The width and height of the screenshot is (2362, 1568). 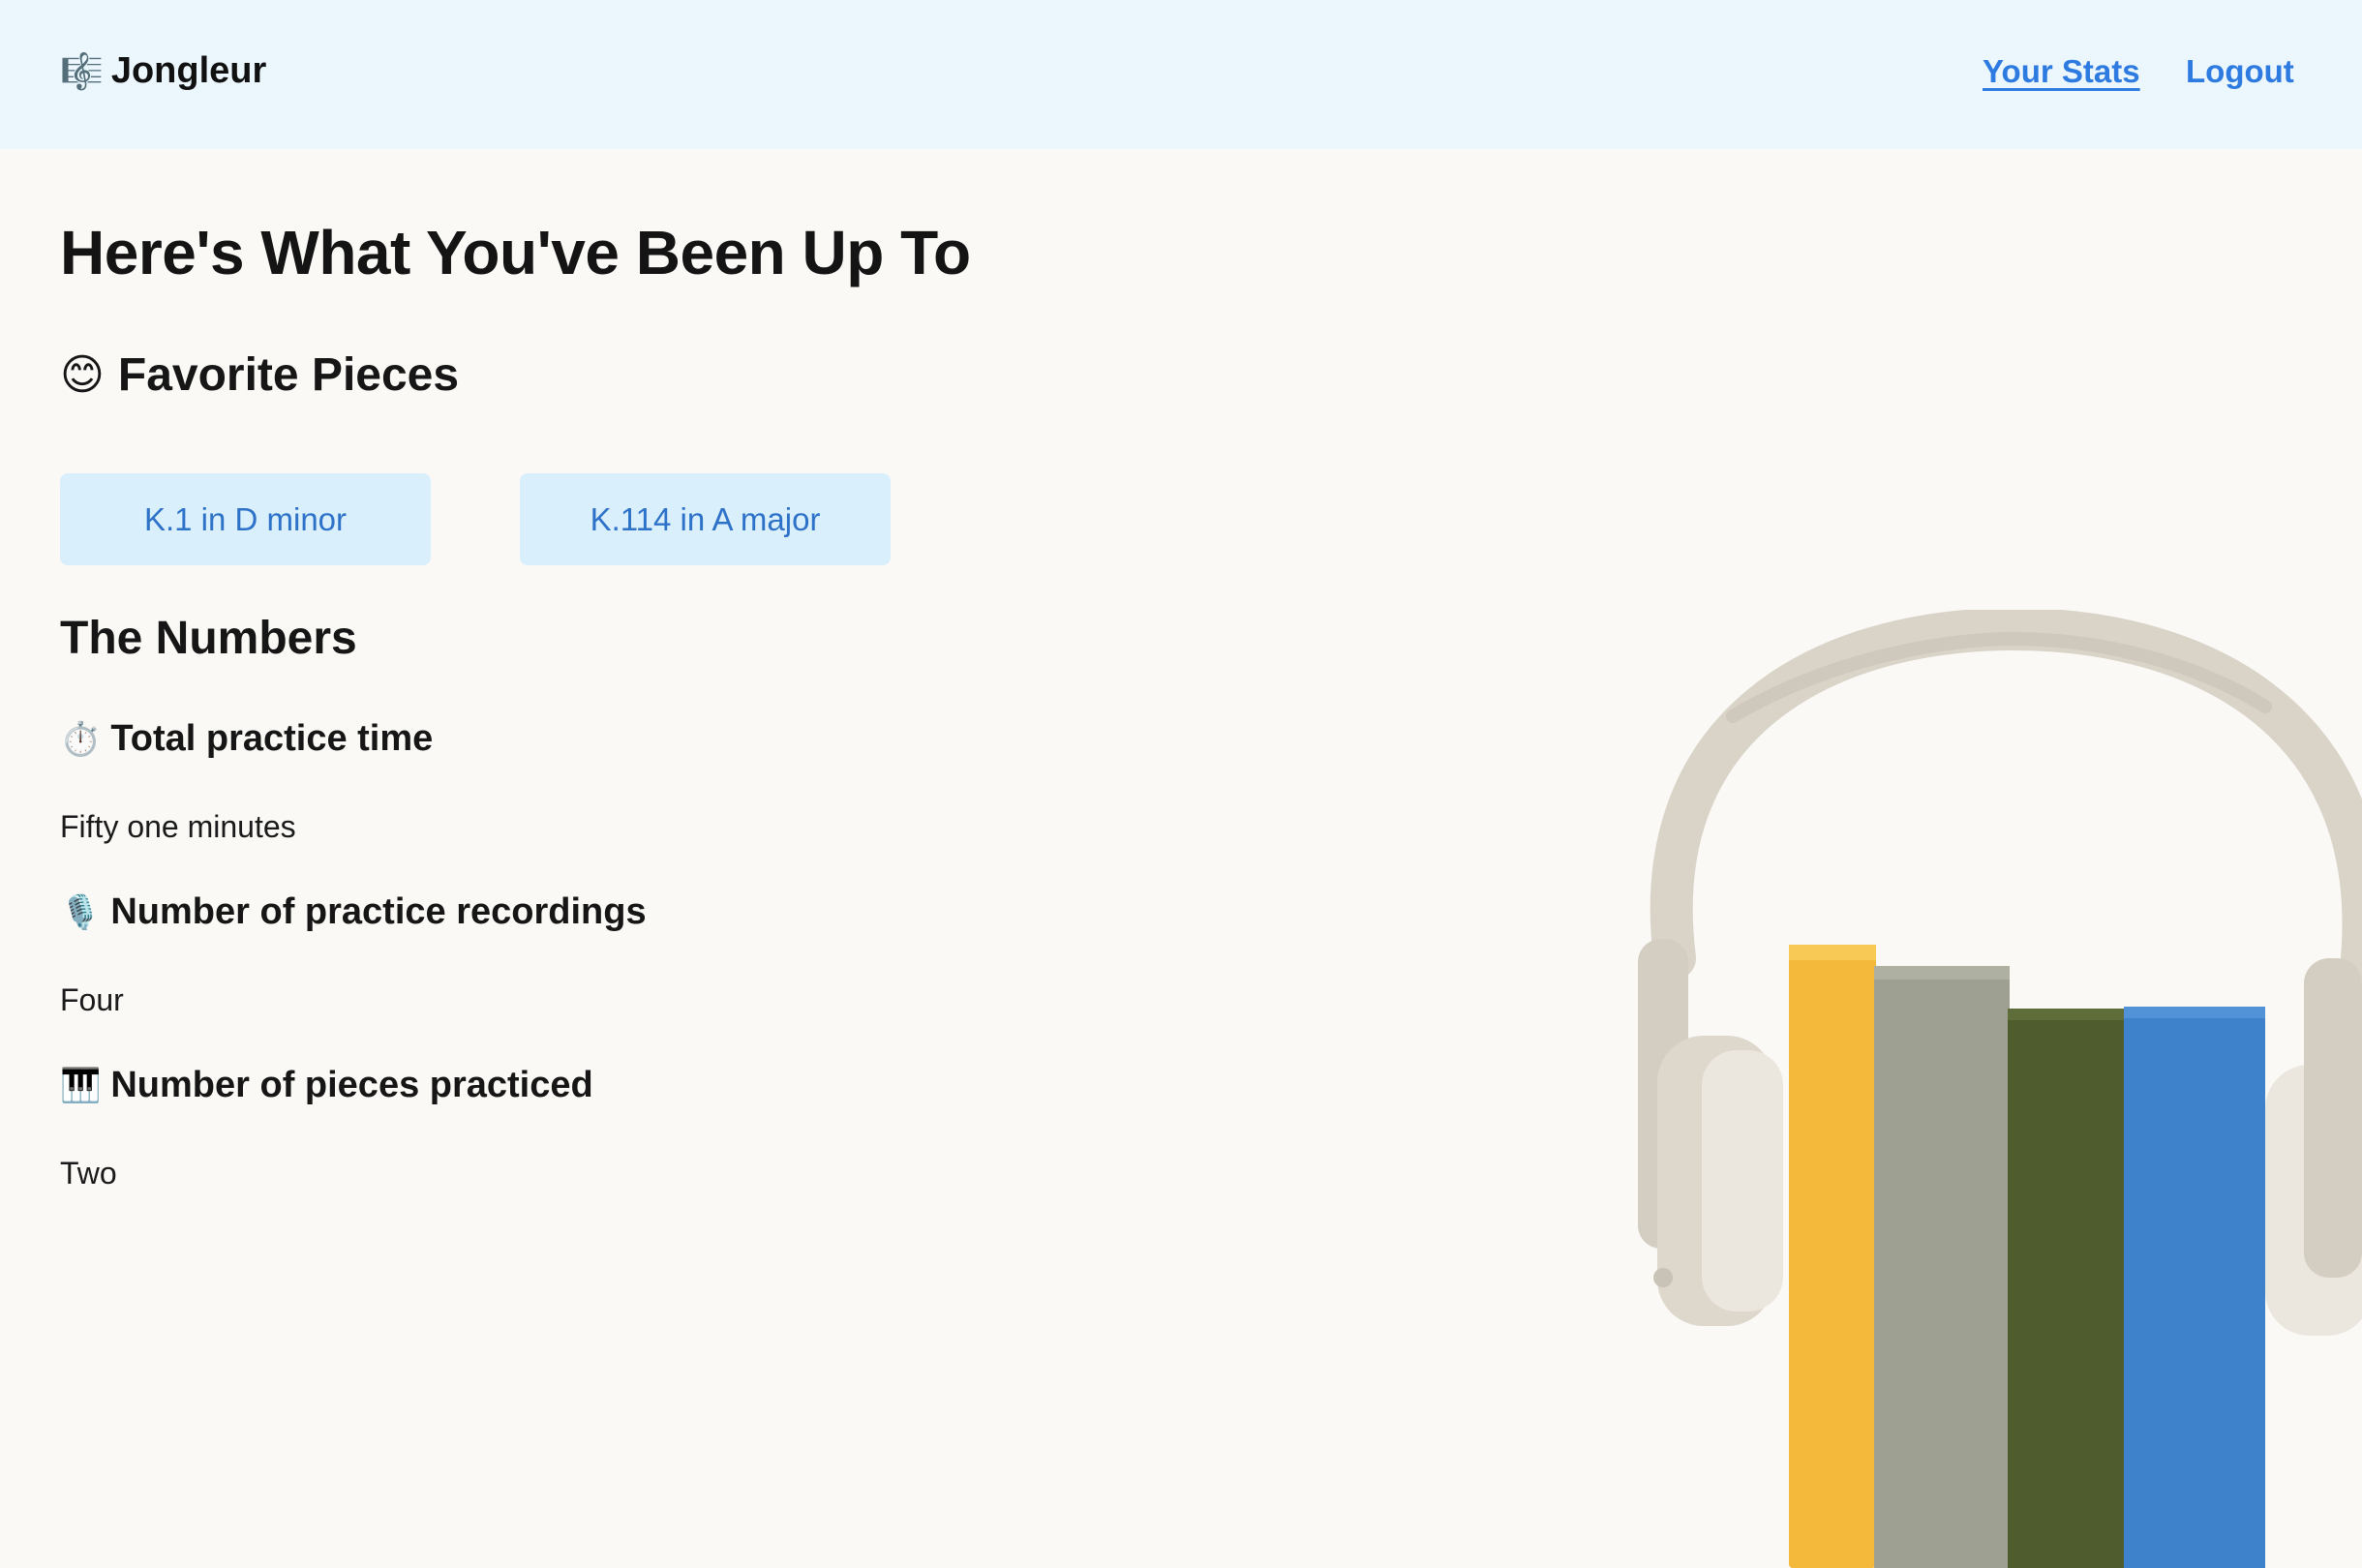 I want to click on stat-heading-practice-time: ⏱️ Total practice time, so click(x=246, y=739).